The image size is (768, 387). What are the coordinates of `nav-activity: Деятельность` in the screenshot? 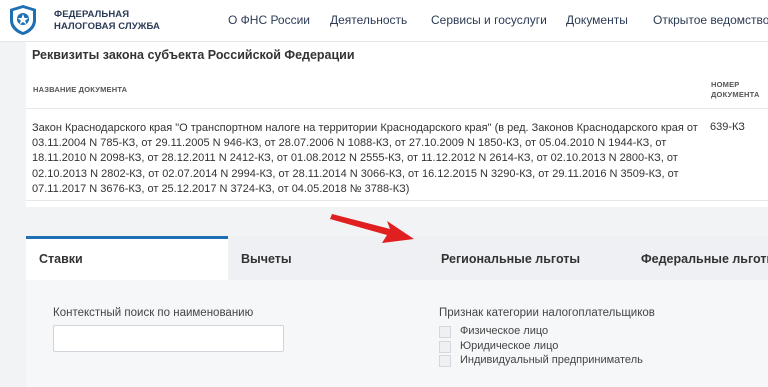 It's located at (368, 20).